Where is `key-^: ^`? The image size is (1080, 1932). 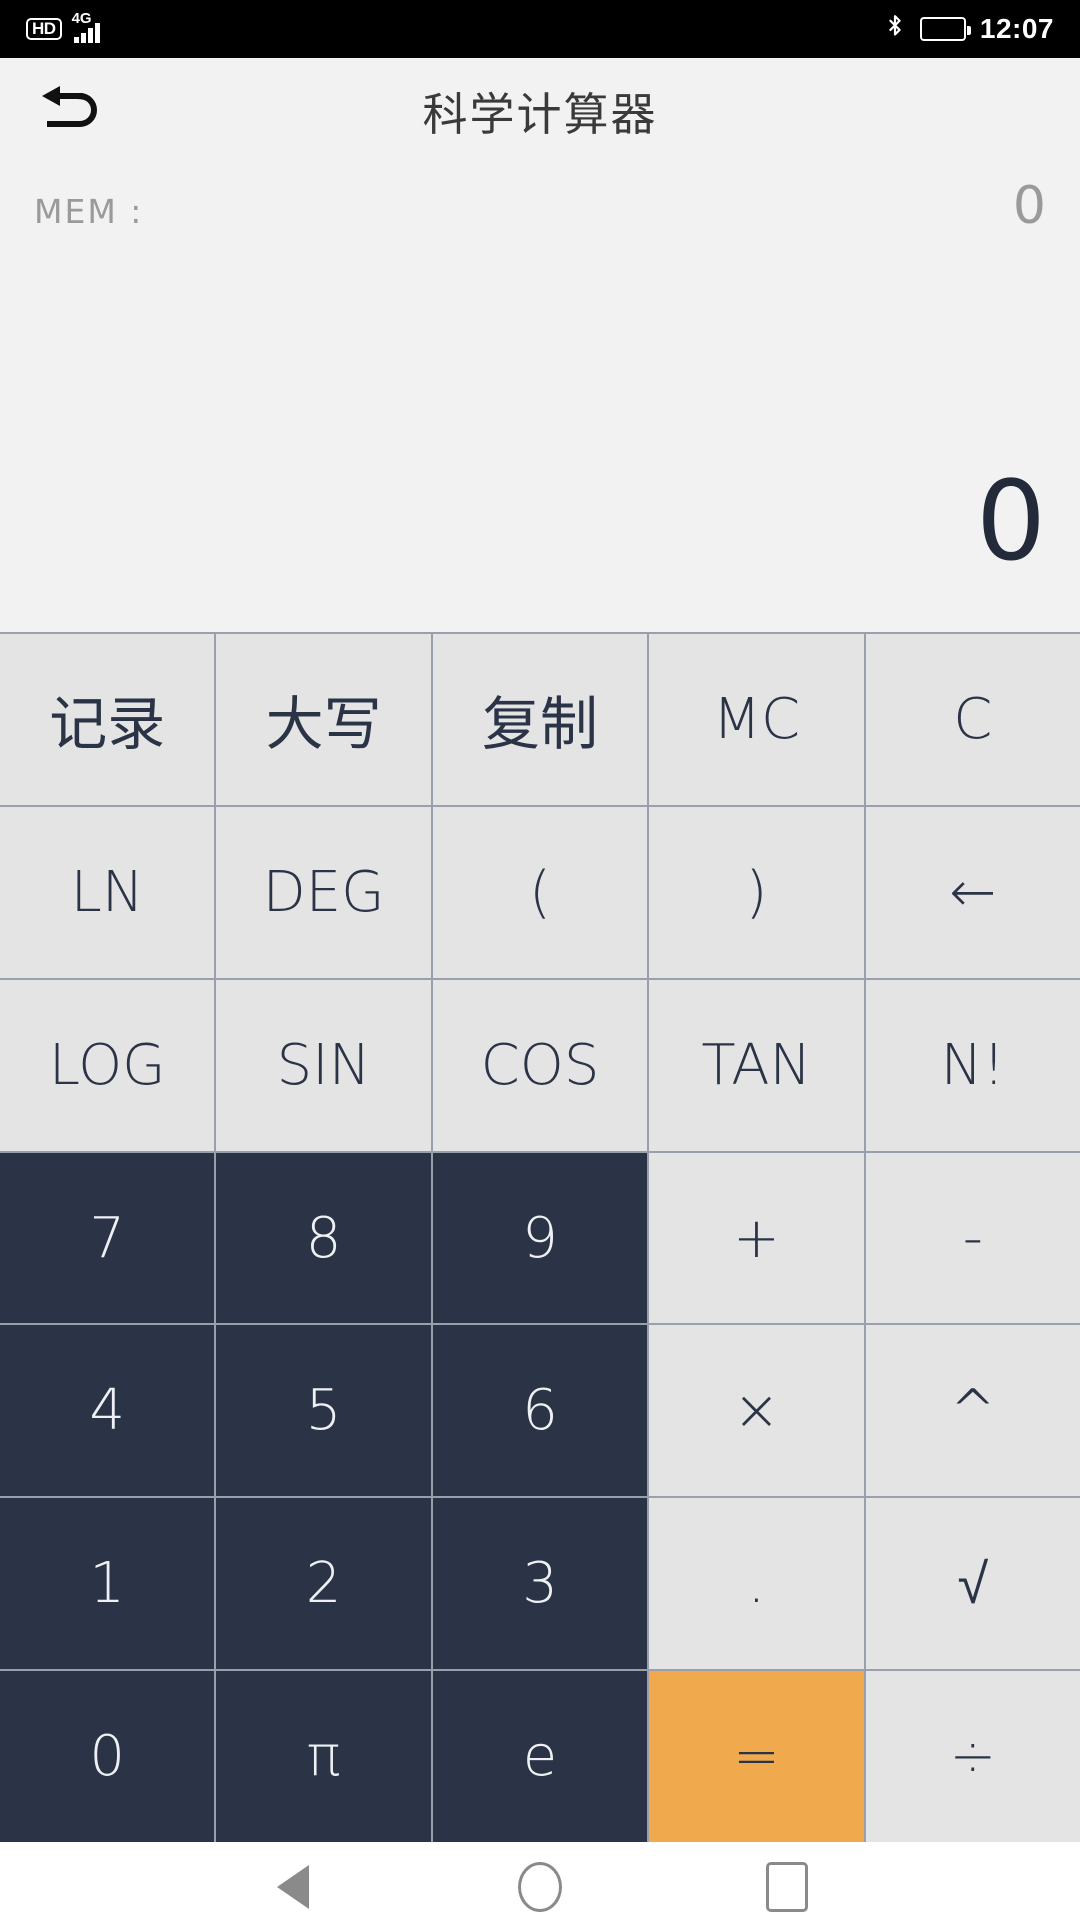
key-^: ^ is located at coordinates (972, 1411).